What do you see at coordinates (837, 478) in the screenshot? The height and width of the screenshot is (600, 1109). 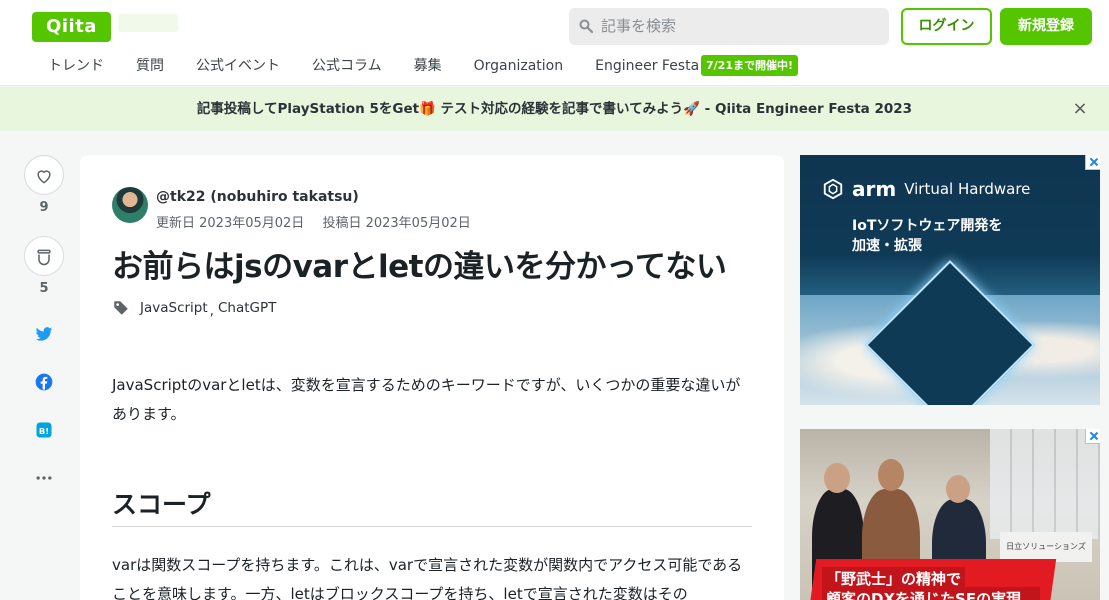 I see `ad-person-1-head` at bounding box center [837, 478].